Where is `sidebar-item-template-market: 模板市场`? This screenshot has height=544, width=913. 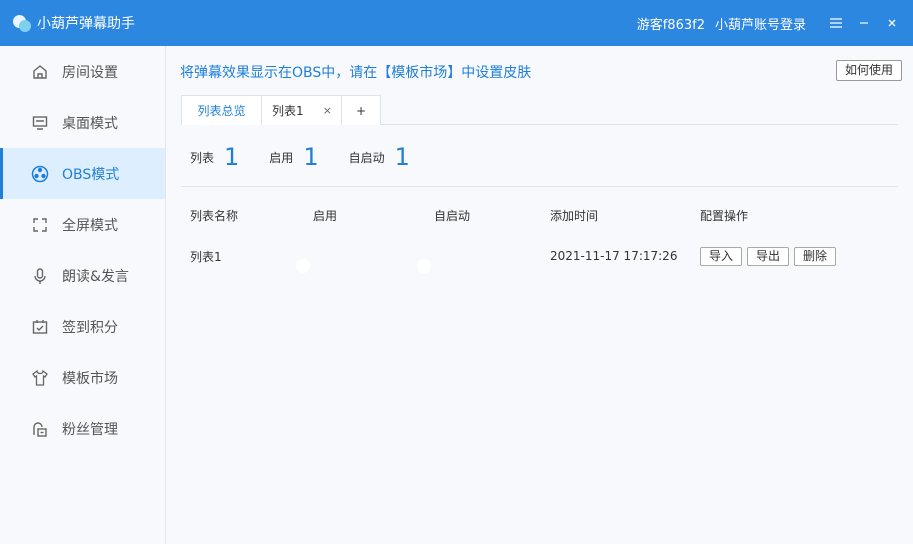
sidebar-item-template-market: 模板市场 is located at coordinates (82, 377).